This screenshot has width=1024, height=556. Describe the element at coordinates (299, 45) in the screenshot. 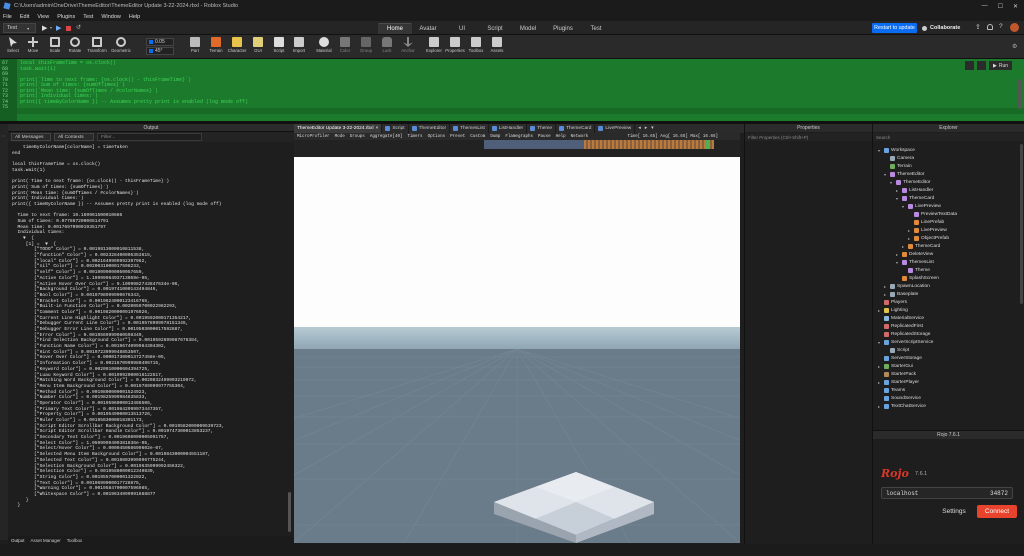

I see `import-tool: Import` at that location.